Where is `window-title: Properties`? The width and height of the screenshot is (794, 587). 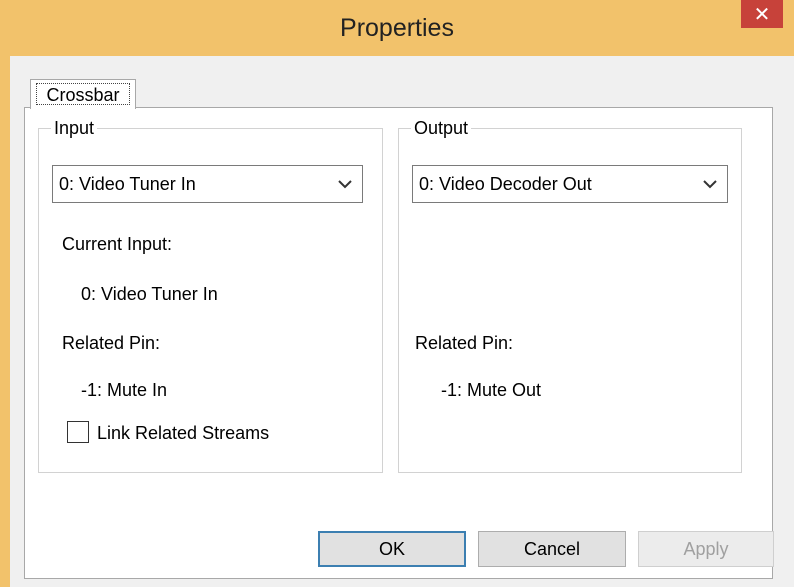 window-title: Properties is located at coordinates (397, 28).